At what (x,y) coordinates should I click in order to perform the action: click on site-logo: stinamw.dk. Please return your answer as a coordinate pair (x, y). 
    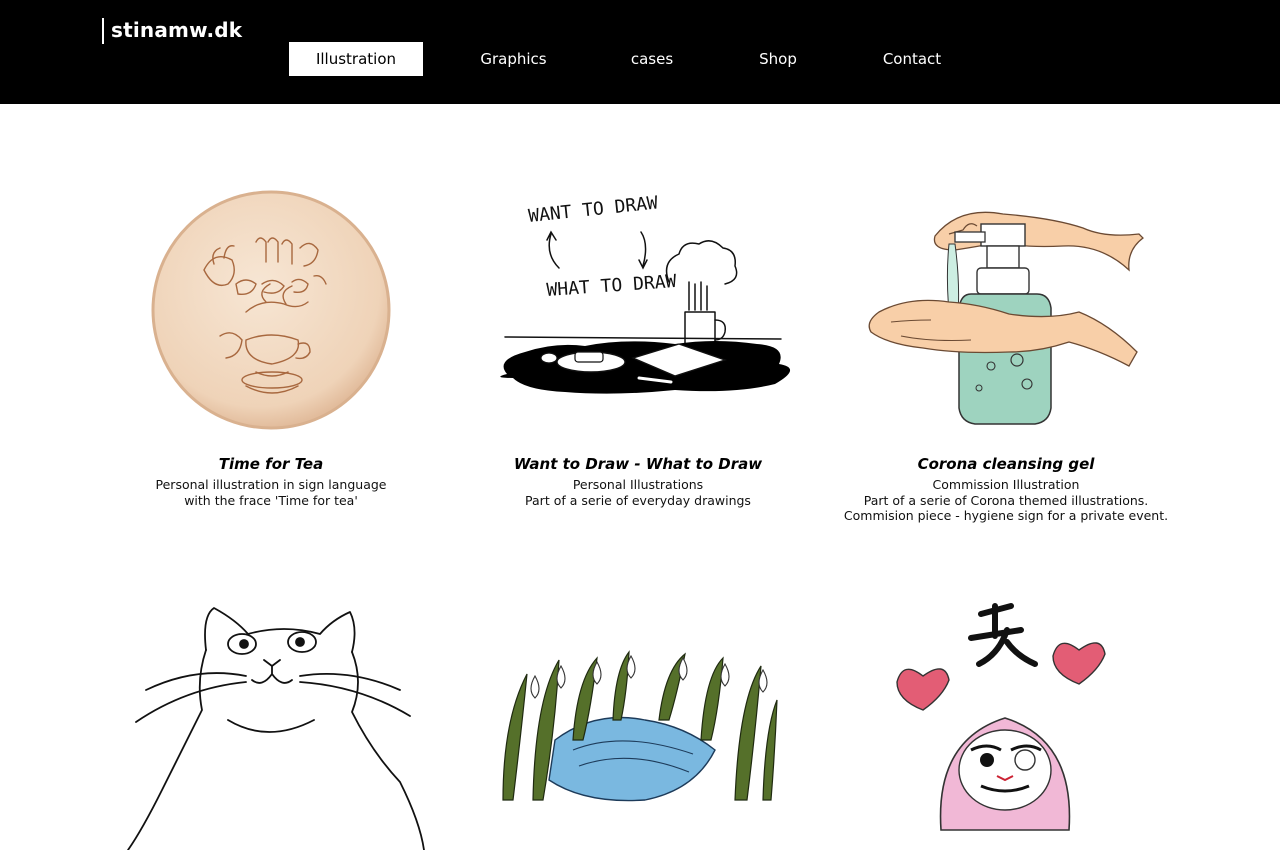
    Looking at the image, I should click on (172, 31).